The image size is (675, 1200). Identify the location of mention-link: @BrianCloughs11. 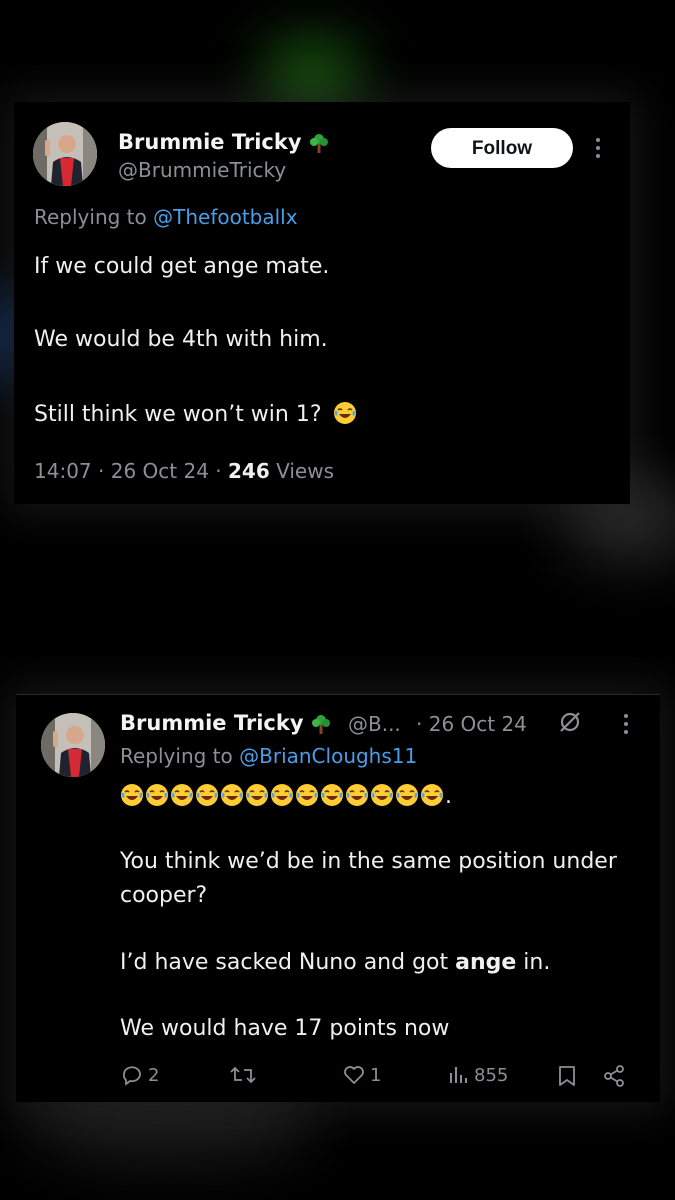
(328, 756).